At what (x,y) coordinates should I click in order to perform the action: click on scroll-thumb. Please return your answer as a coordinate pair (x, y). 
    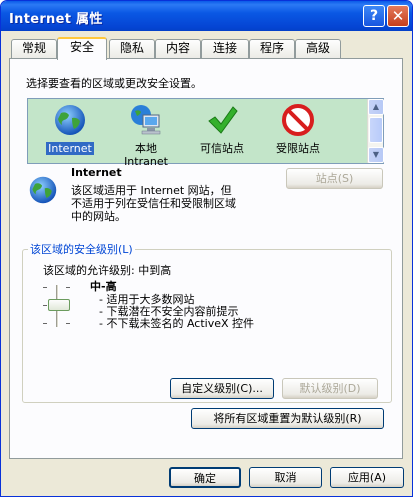
    Looking at the image, I should click on (376, 130).